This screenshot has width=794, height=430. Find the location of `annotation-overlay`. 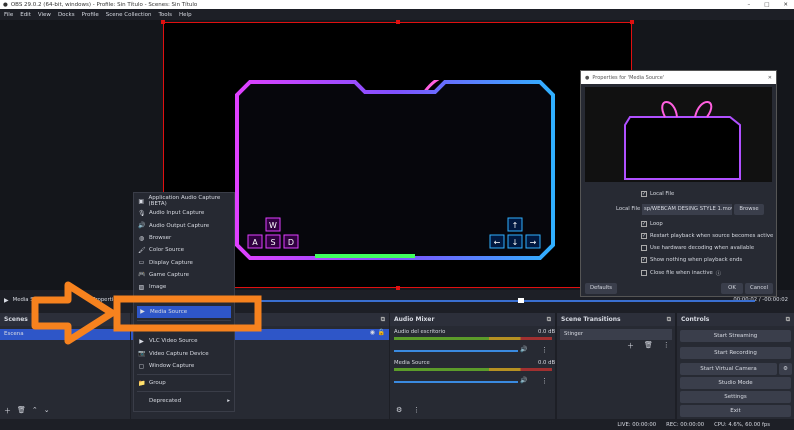

annotation-overlay is located at coordinates (146, 313).